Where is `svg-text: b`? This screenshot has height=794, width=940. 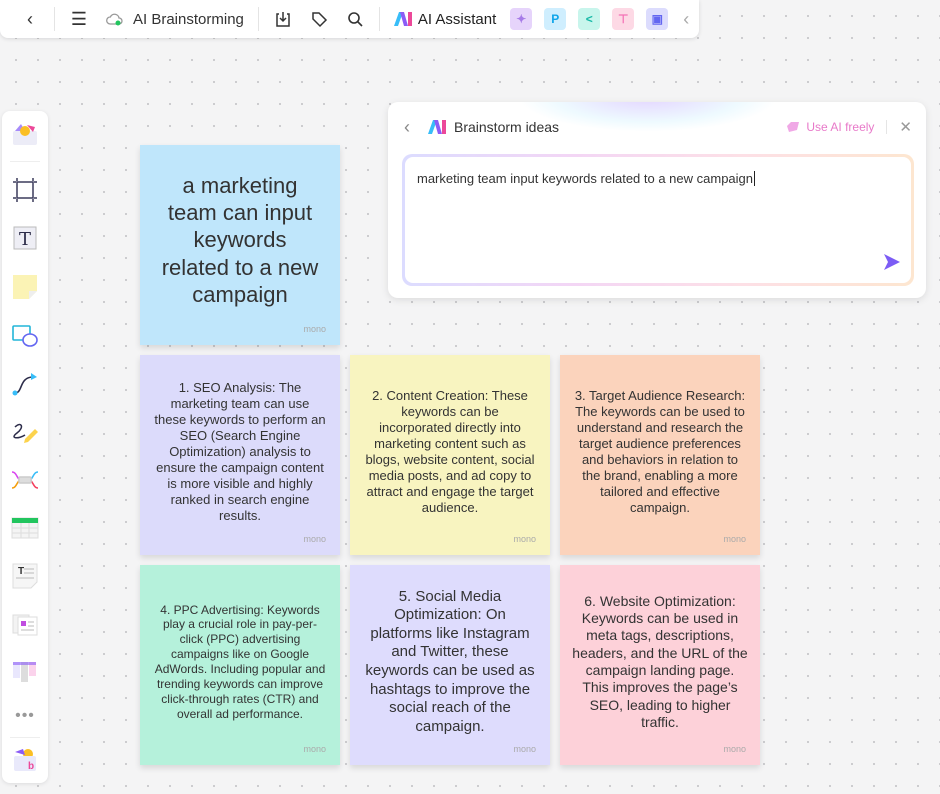 svg-text: b is located at coordinates (31, 766).